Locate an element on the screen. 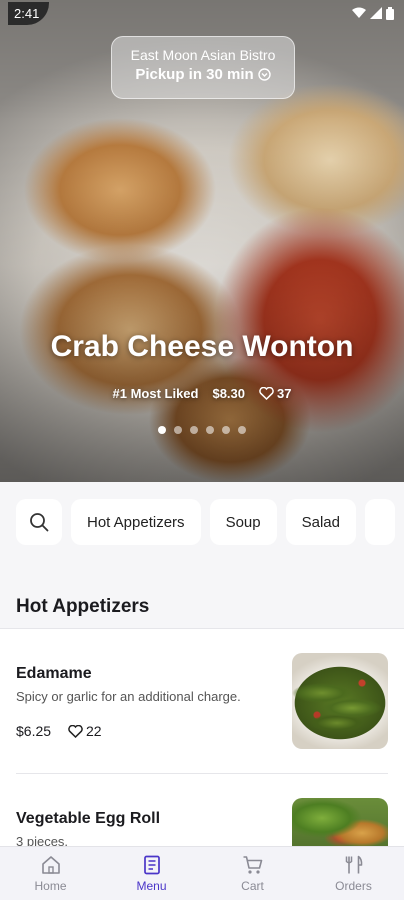 The image size is (404, 900). nav-label: Orders is located at coordinates (353, 885).